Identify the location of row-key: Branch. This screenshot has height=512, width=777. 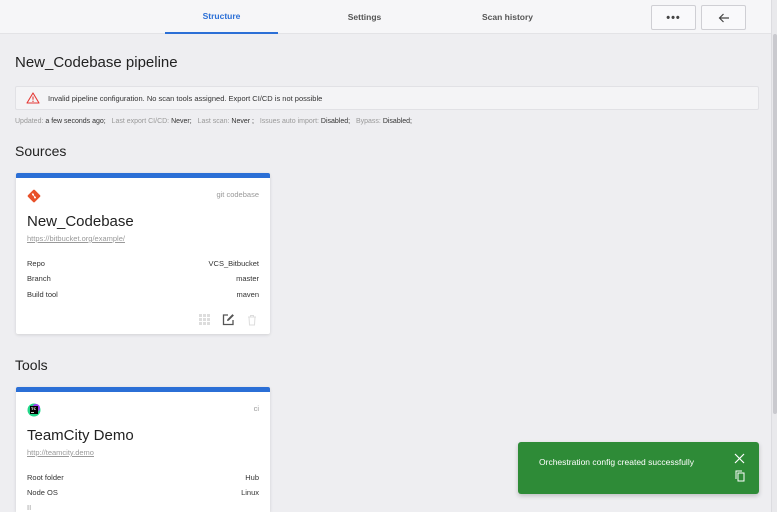
(39, 278).